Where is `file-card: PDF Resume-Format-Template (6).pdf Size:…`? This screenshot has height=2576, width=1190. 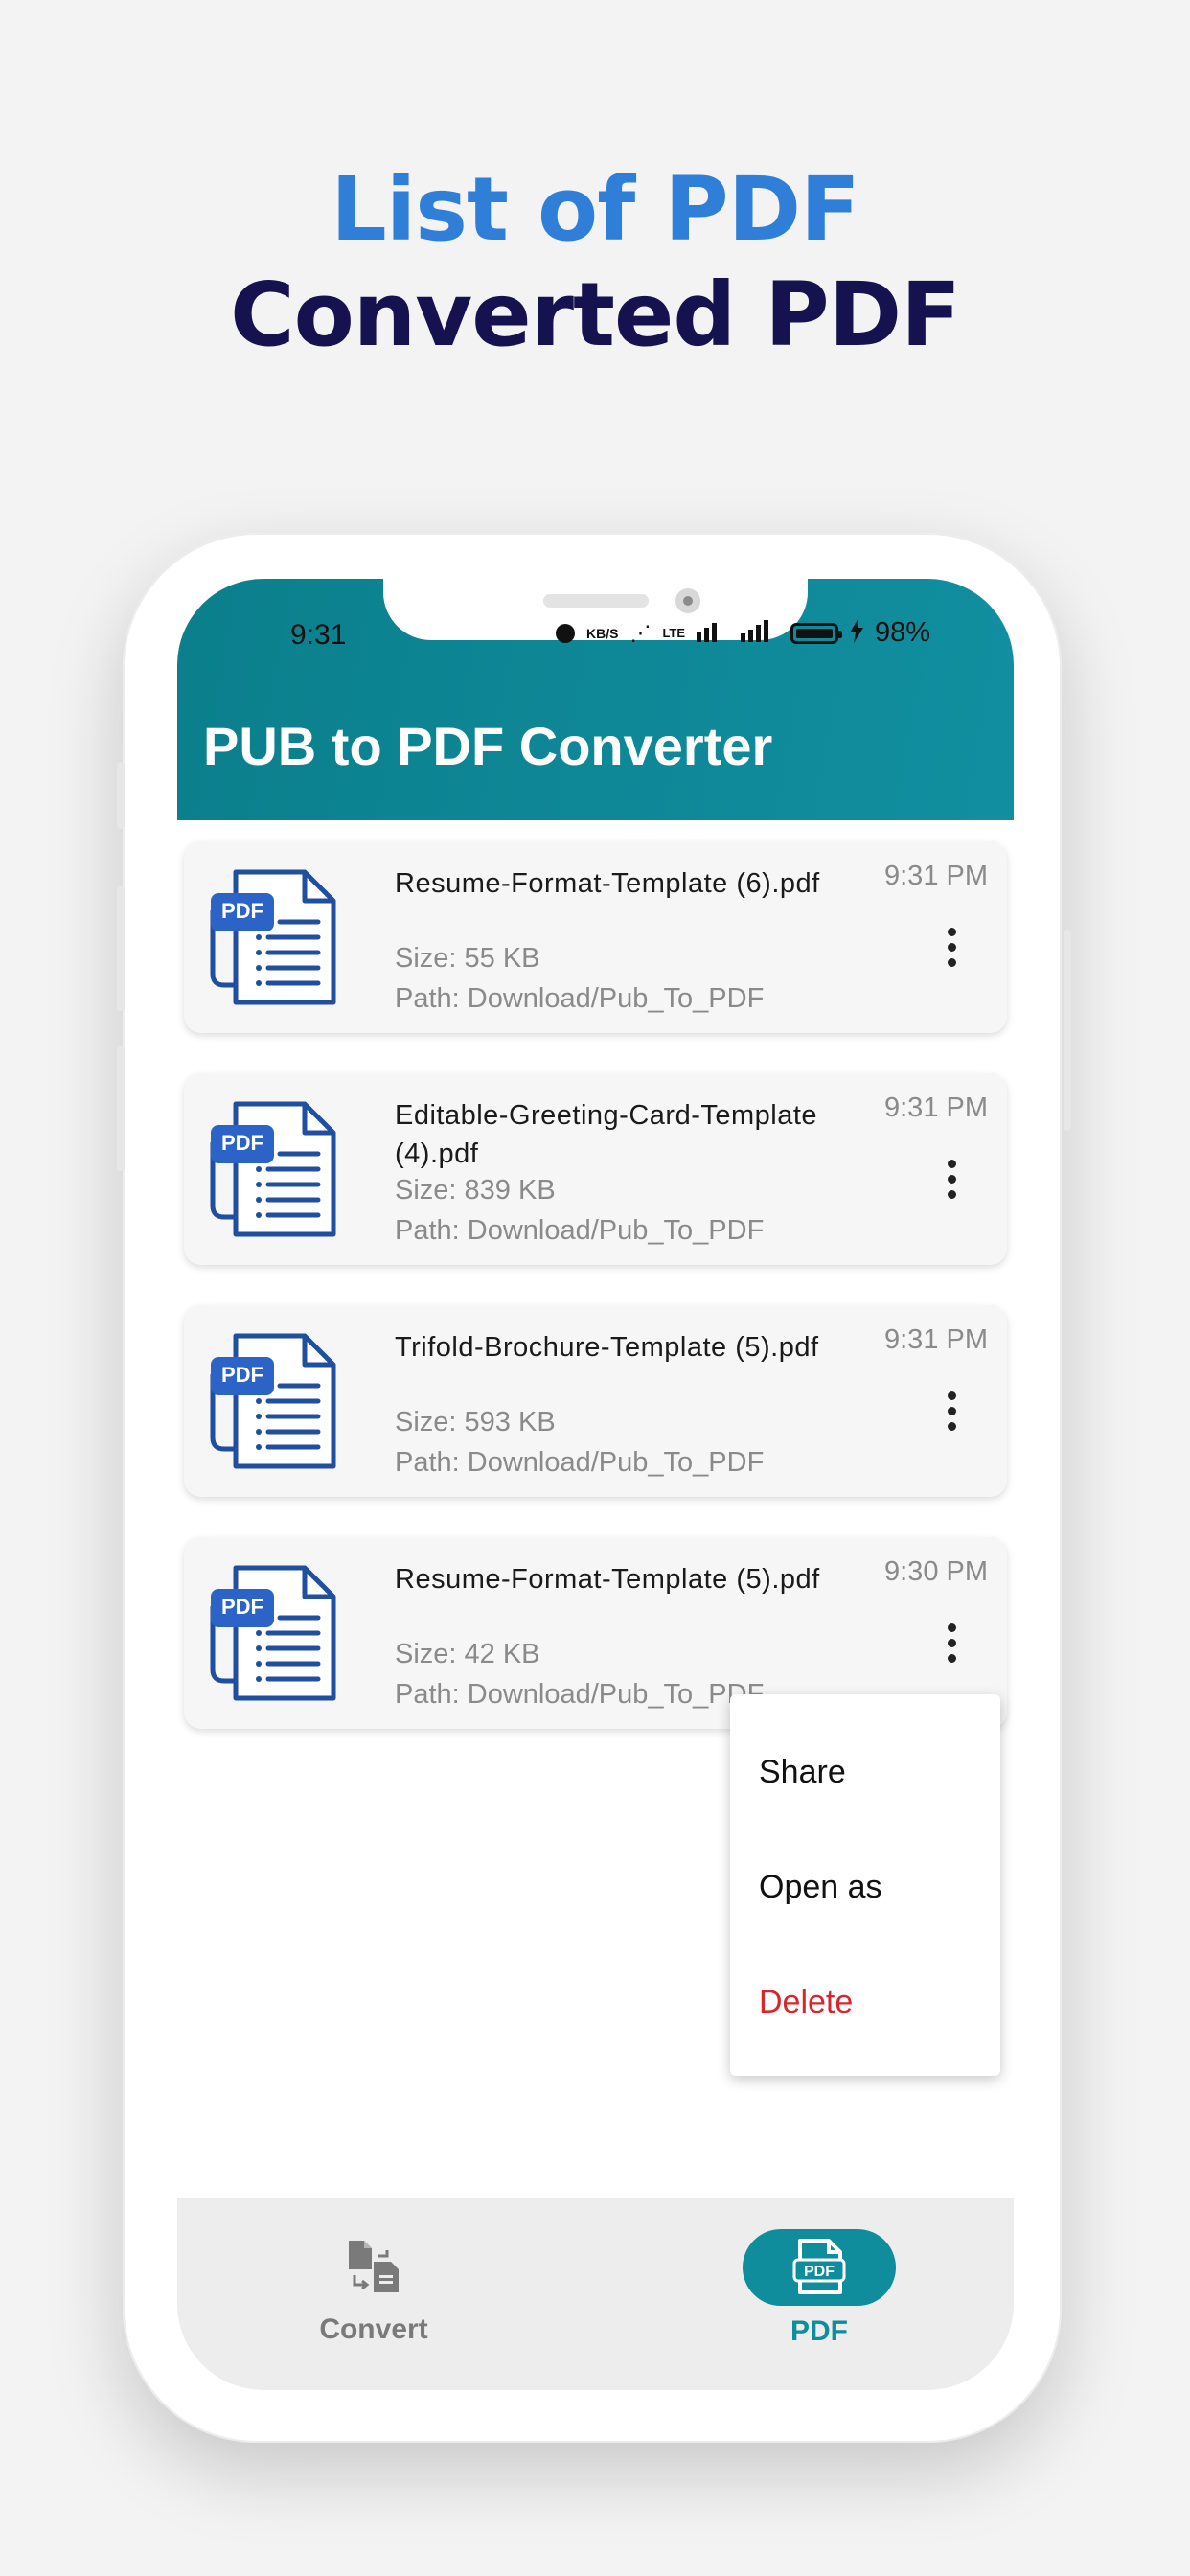
file-card: PDF Resume-Format-Template (6).pdf Size:… is located at coordinates (595, 937).